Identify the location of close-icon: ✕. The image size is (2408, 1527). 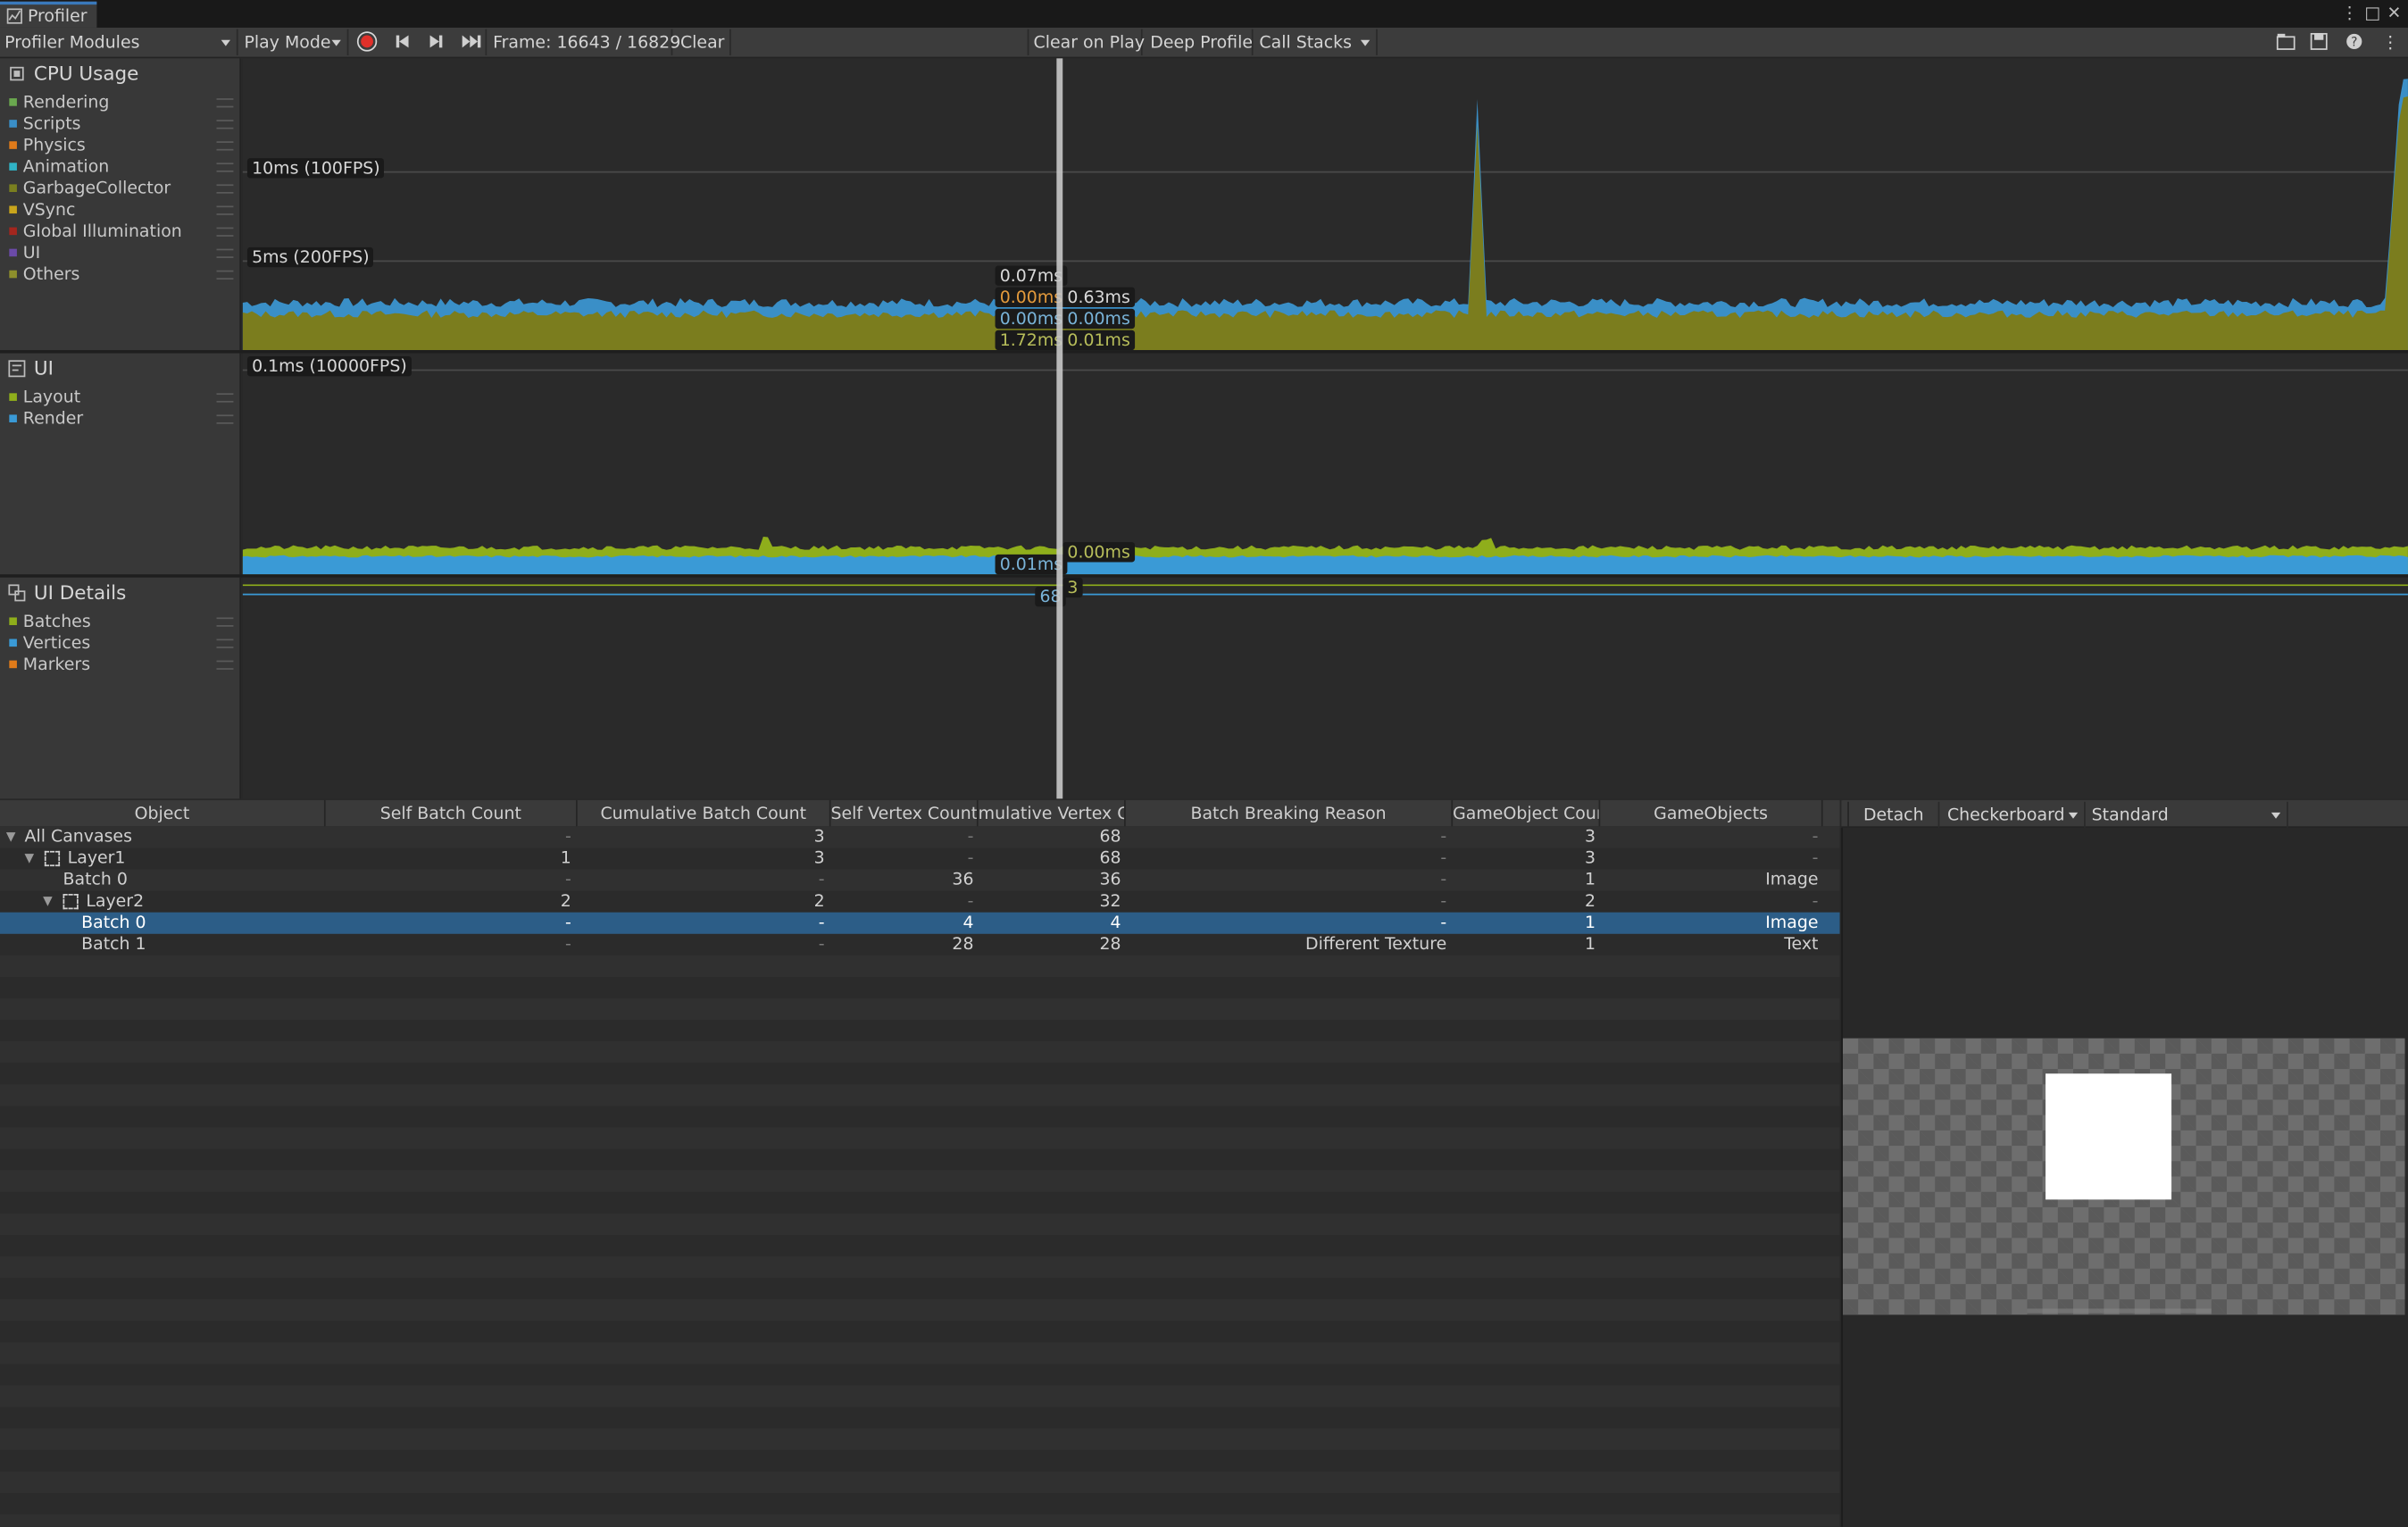
(2395, 14).